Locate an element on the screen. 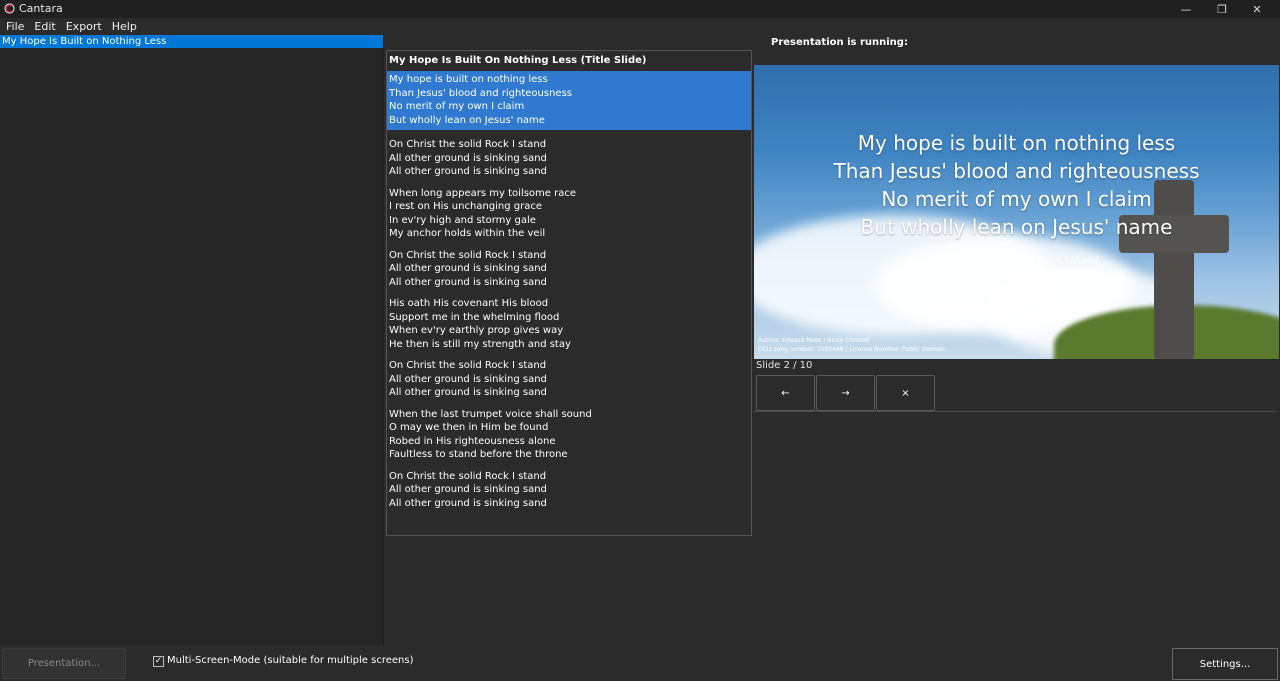 The width and height of the screenshot is (1280, 681). menu-edit: Edit is located at coordinates (44, 26).